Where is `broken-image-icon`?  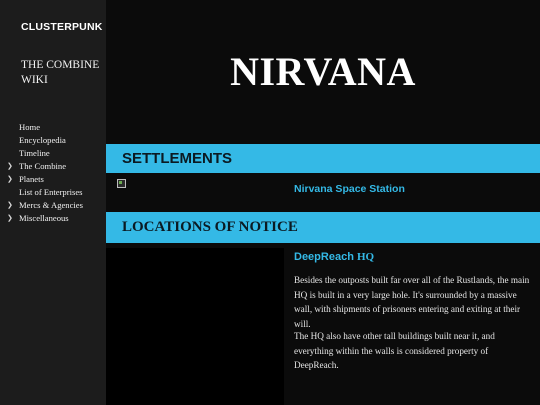
broken-image-icon is located at coordinates (121, 183).